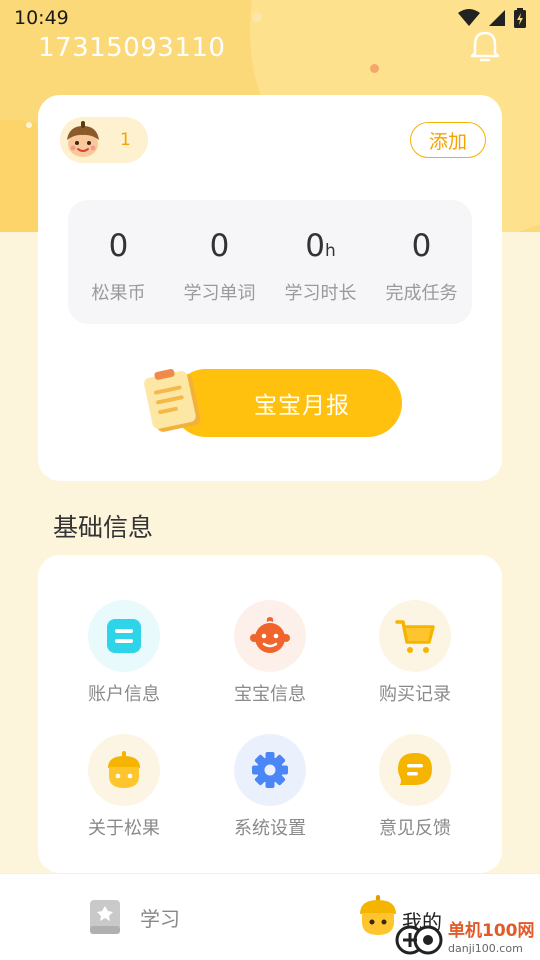  I want to click on stat-label: 松果币, so click(118, 293).